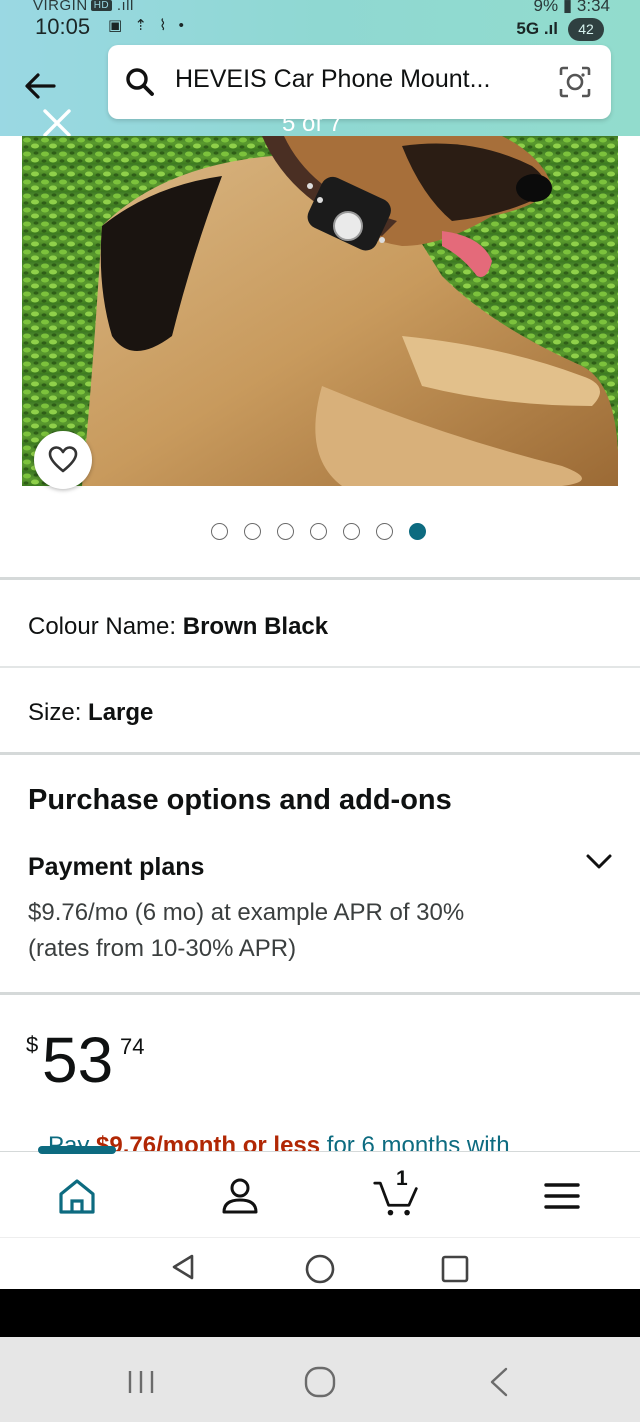 Image resolution: width=640 pixels, height=1422 pixels. What do you see at coordinates (320, 1191) in the screenshot?
I see `bottom-navigation` at bounding box center [320, 1191].